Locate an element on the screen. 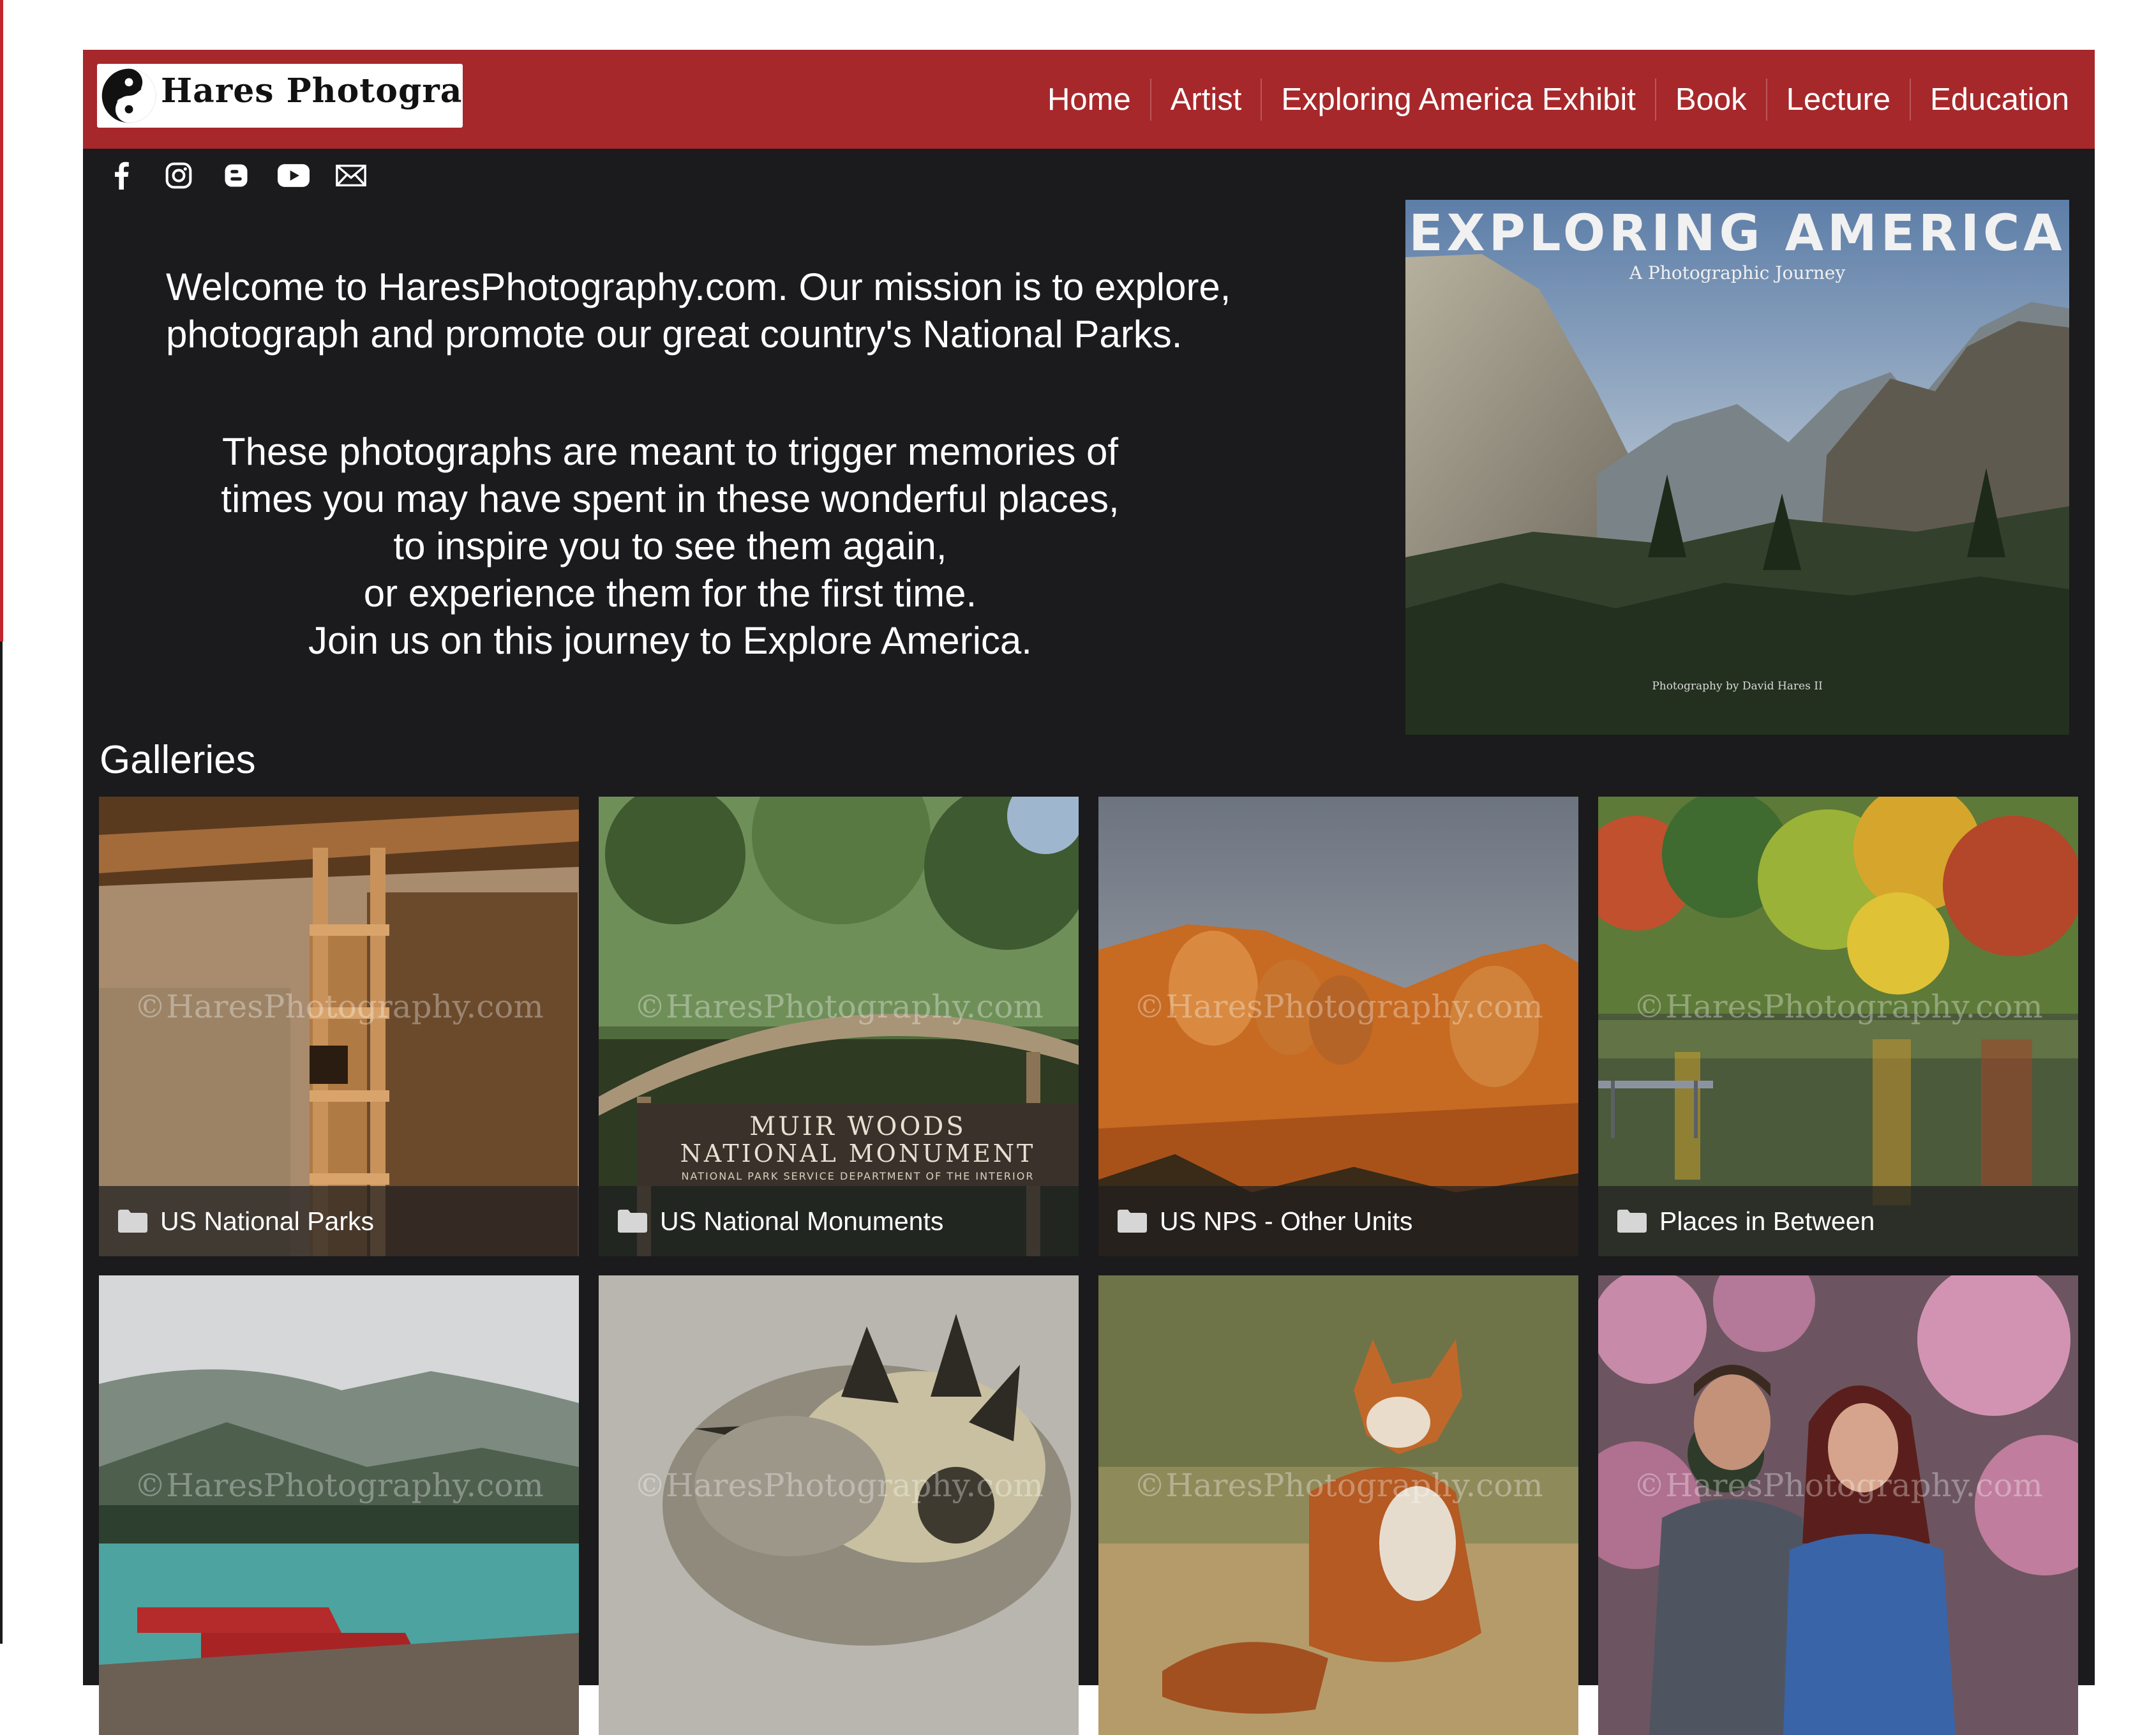  couple-blossoms-photo is located at coordinates (1838, 1505).